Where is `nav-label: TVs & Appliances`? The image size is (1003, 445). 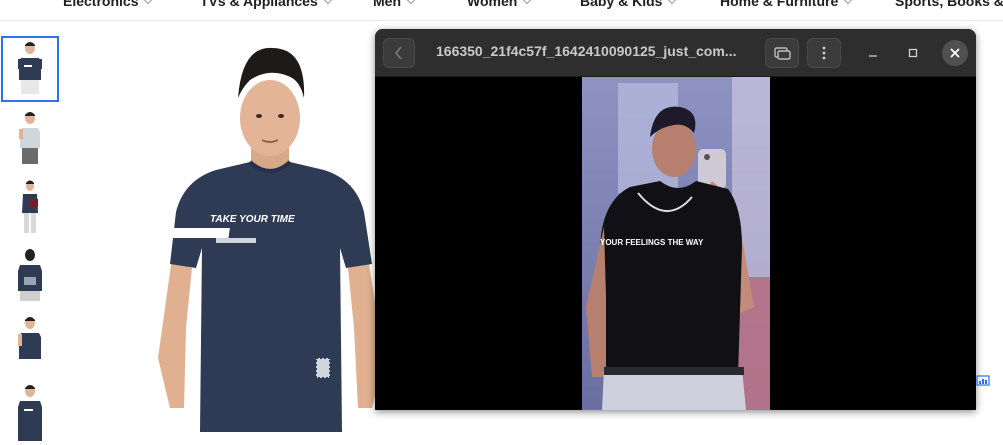 nav-label: TVs & Appliances is located at coordinates (259, 4).